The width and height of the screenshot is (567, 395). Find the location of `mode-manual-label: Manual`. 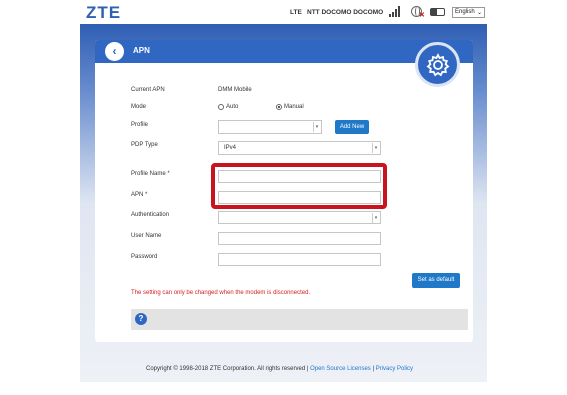

mode-manual-label: Manual is located at coordinates (294, 107).